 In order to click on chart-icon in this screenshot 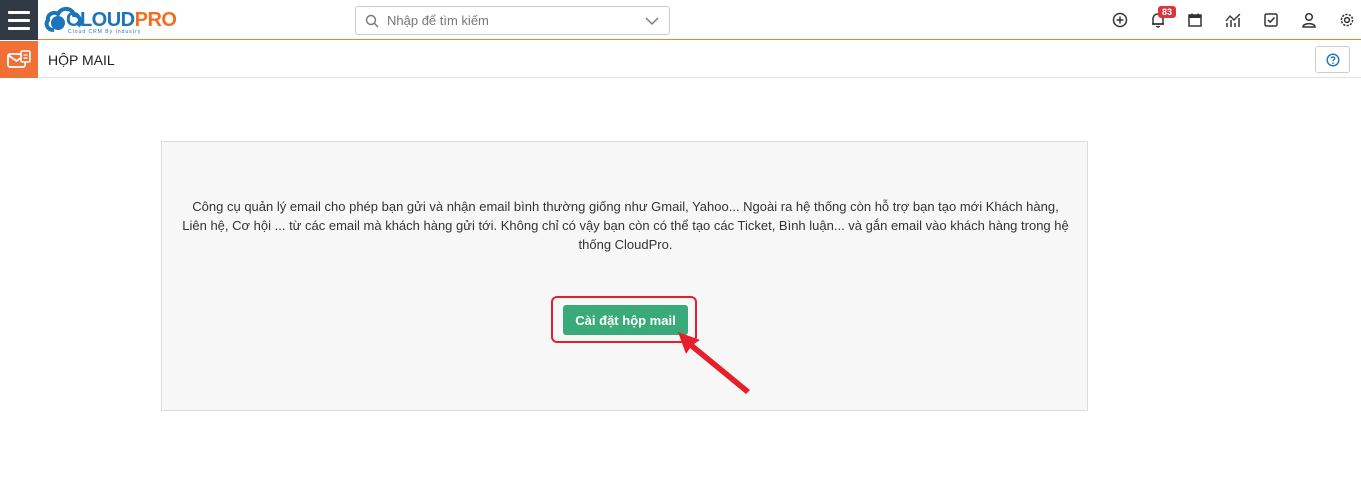, I will do `click(1233, 20)`.